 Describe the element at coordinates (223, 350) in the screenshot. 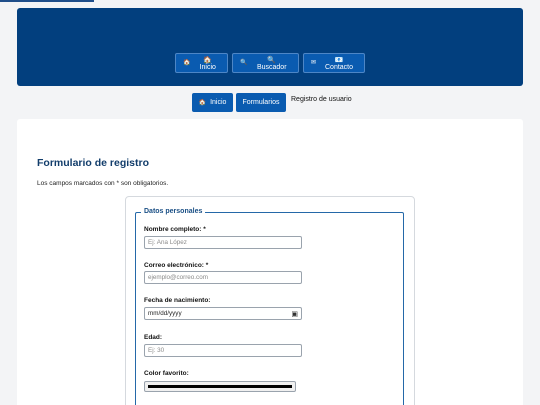

I see `age-input: Ej: 30` at that location.